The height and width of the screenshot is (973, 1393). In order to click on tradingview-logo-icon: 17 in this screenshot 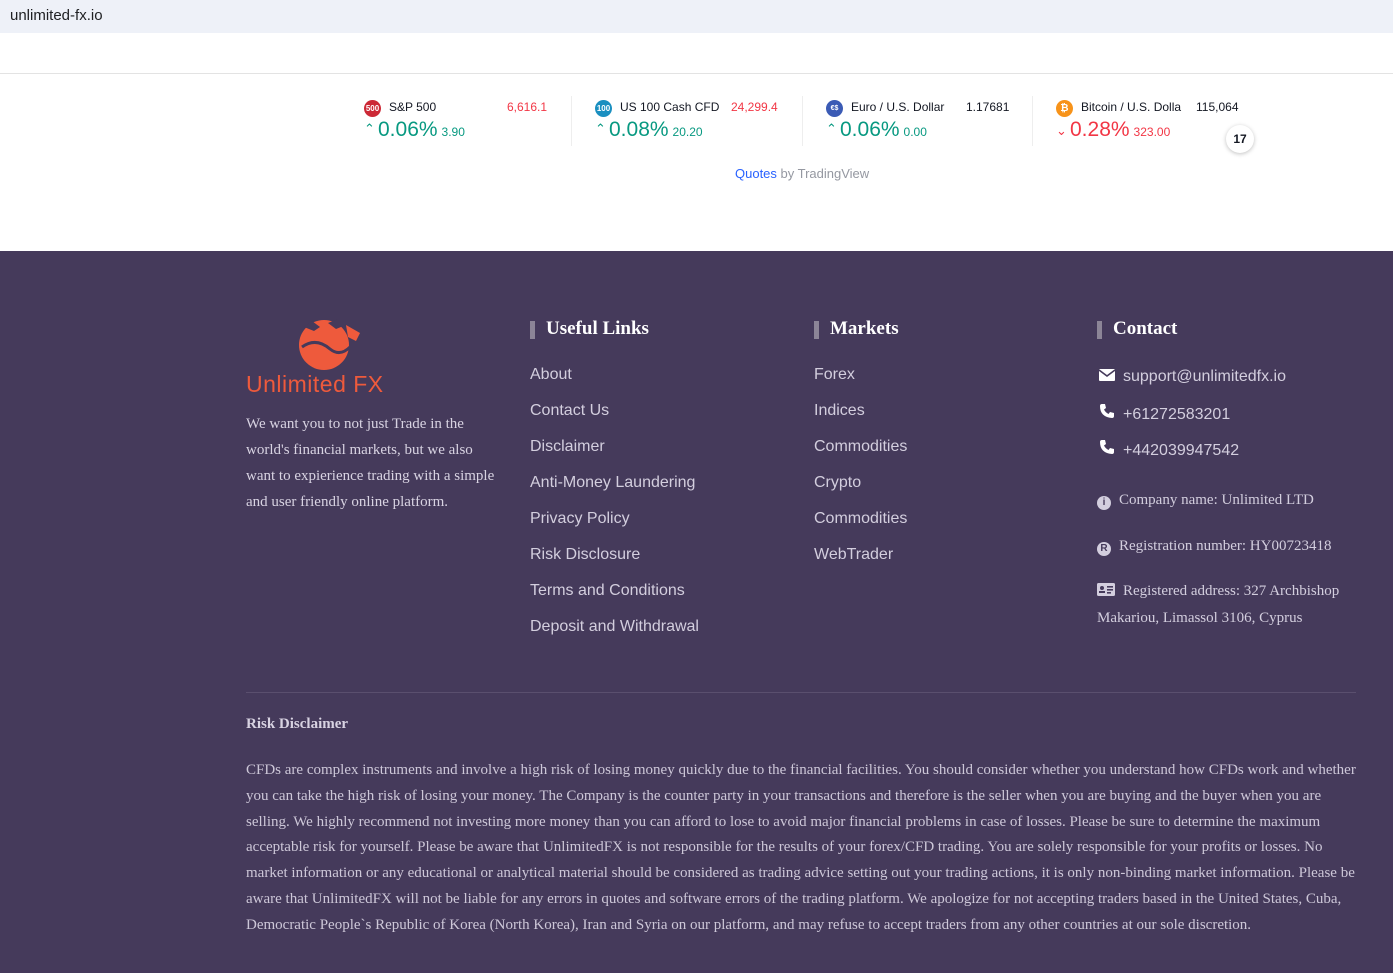, I will do `click(1240, 139)`.